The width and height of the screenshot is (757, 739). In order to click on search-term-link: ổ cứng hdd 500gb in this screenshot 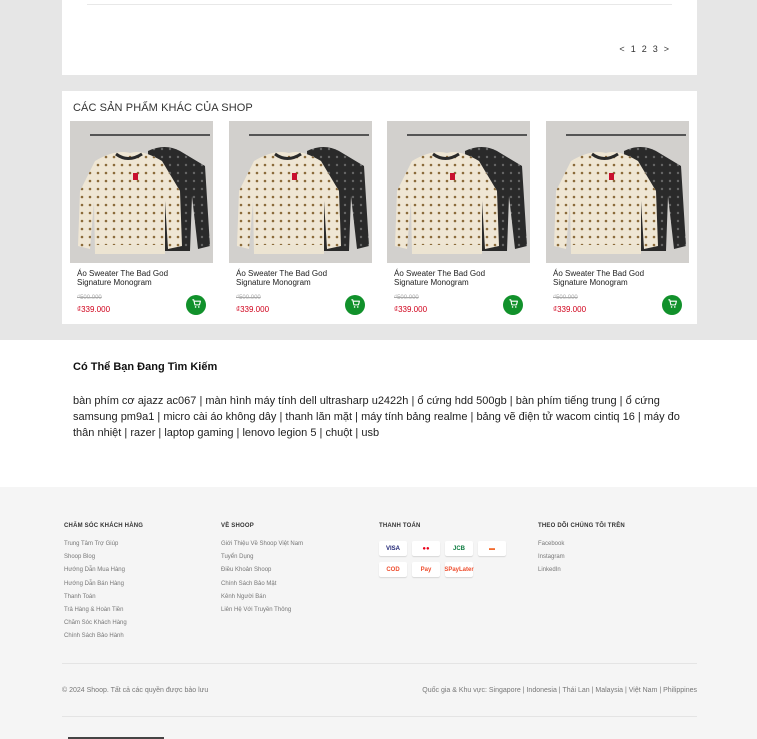, I will do `click(461, 401)`.